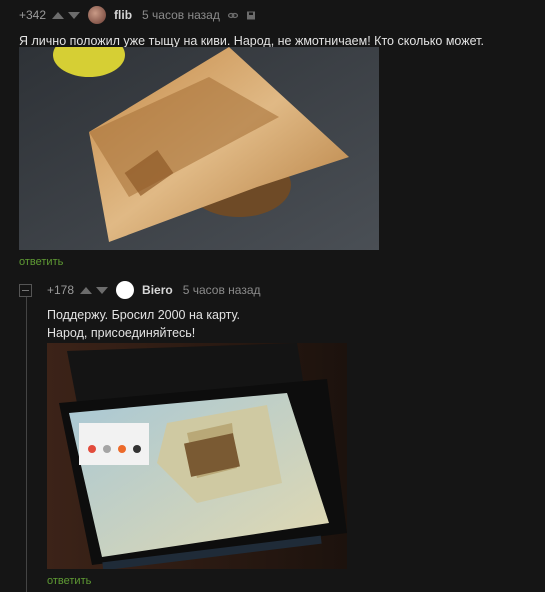 This screenshot has width=545, height=592. Describe the element at coordinates (26, 444) in the screenshot. I see `thread-line` at that location.